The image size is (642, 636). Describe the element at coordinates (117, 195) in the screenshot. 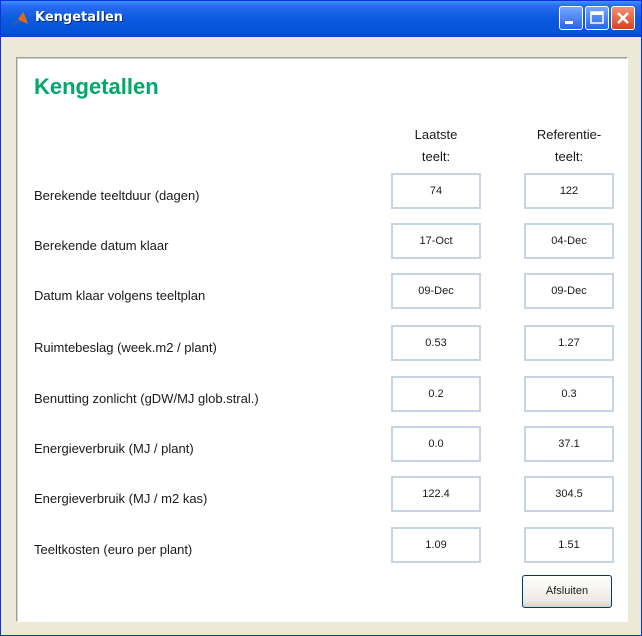

I see `row-label-teeltduur: Berekende teeltduur (dagen)` at that location.